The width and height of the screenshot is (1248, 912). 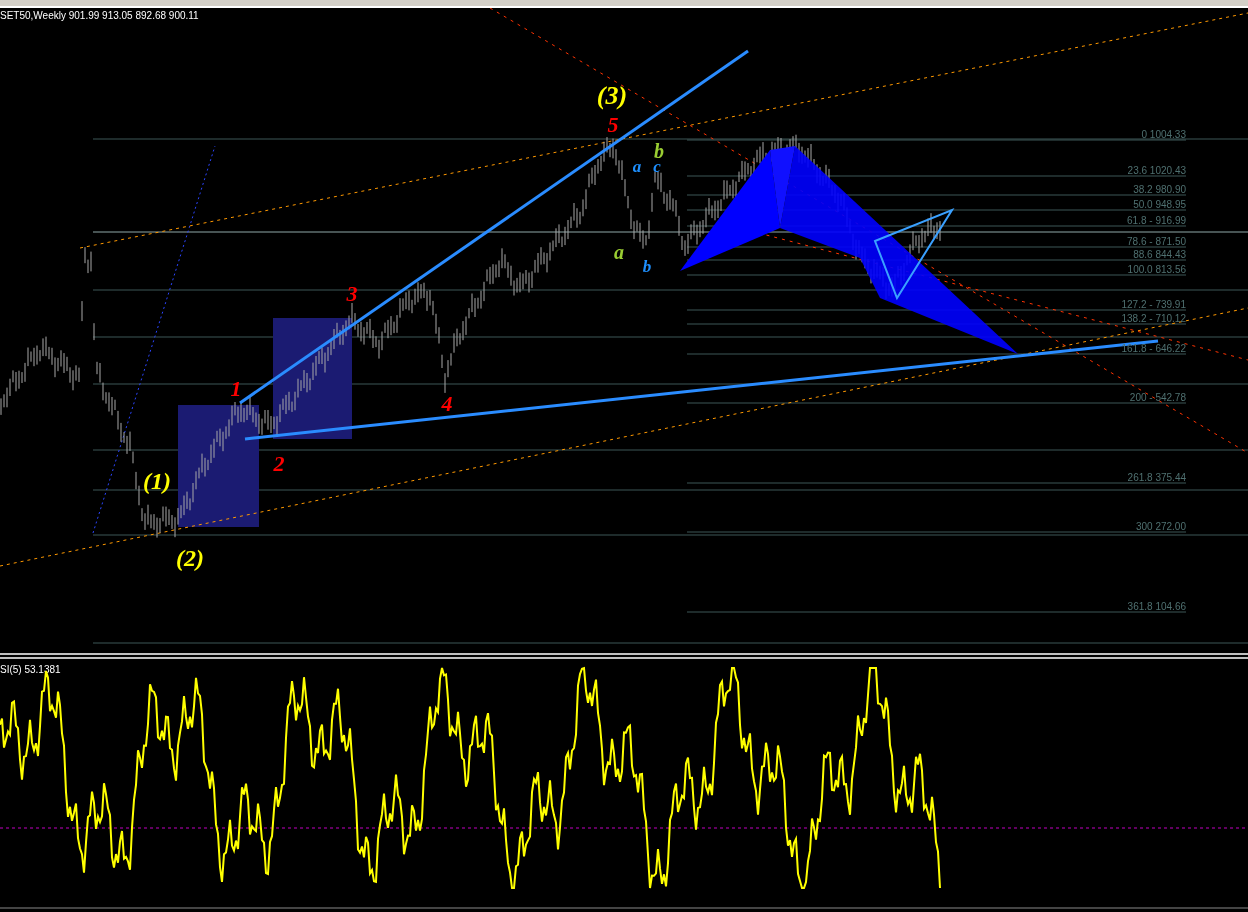 What do you see at coordinates (1156, 477) in the screenshot?
I see `fib-level-label: 261.8 375.44` at bounding box center [1156, 477].